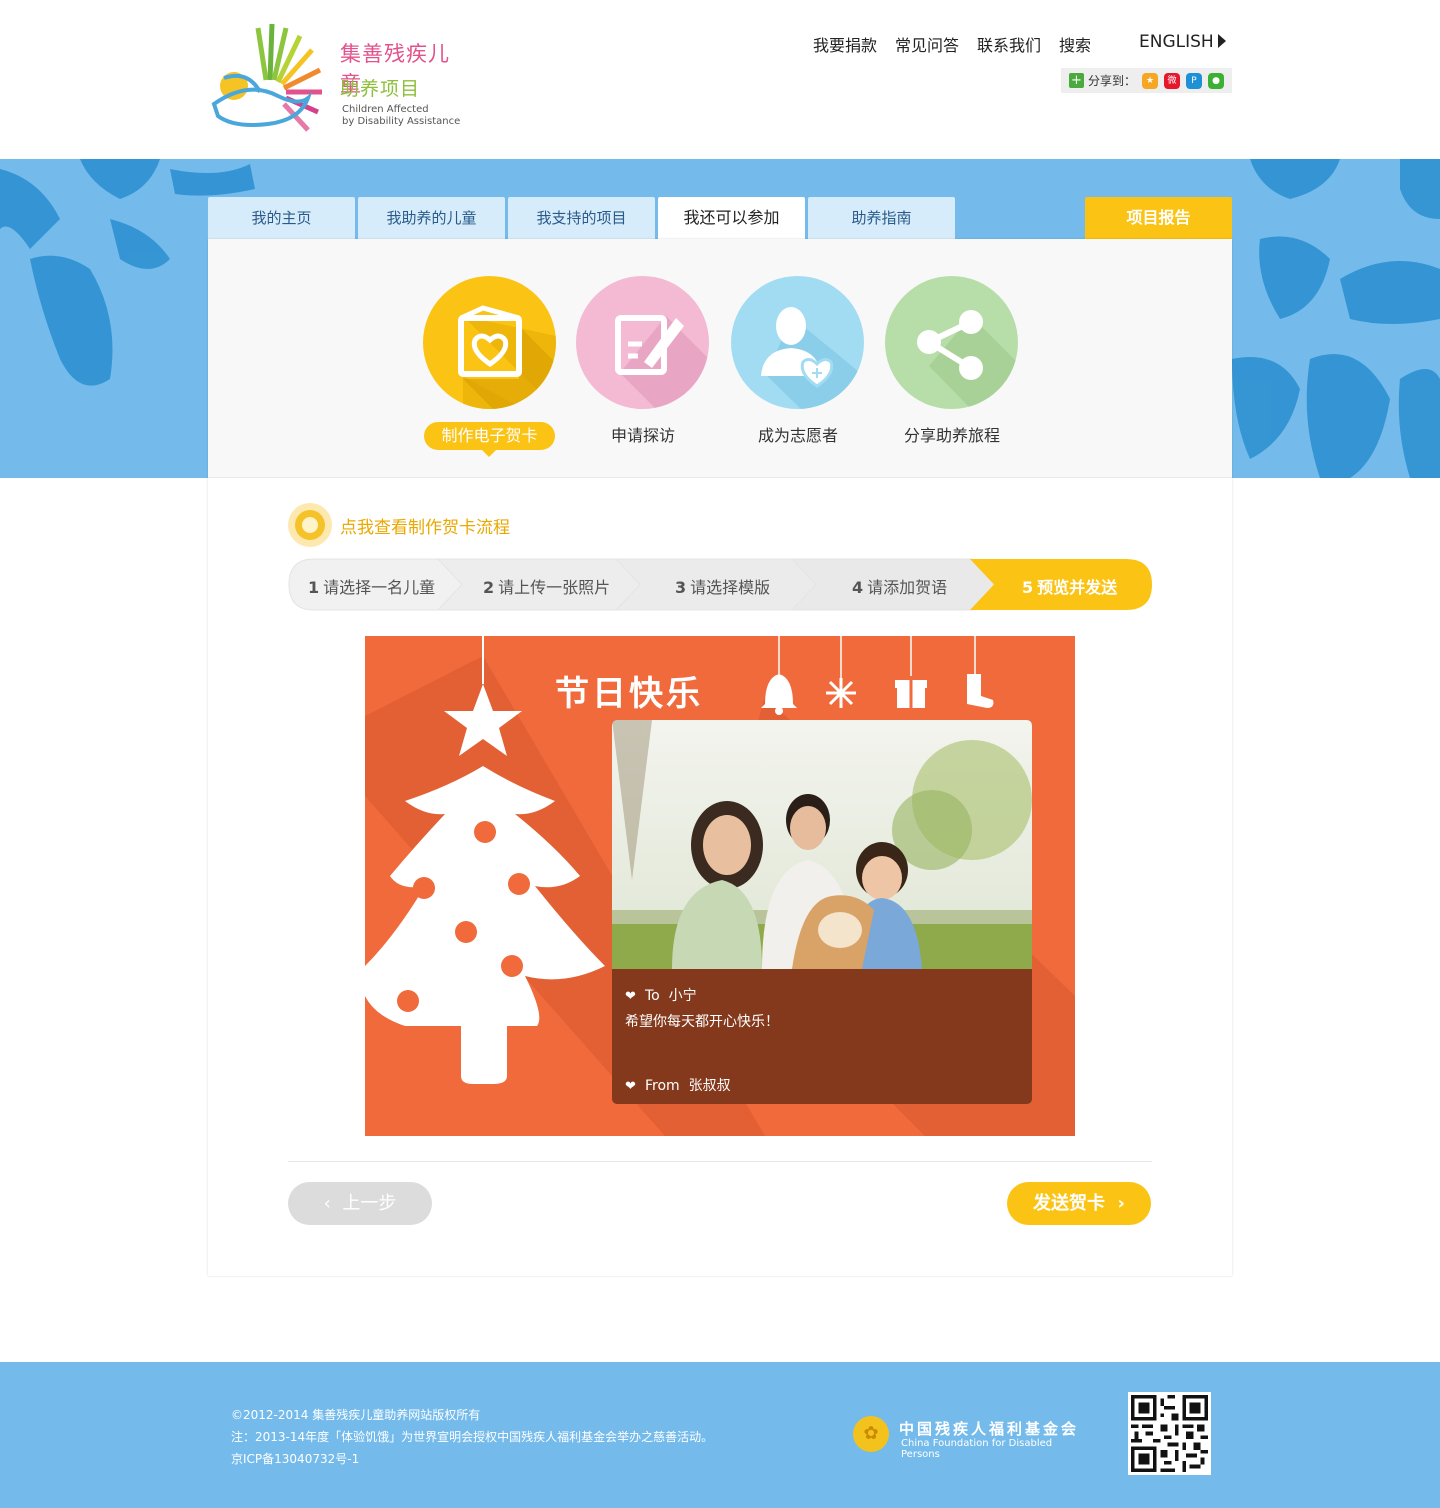  Describe the element at coordinates (401, 121) in the screenshot. I see `logo-subtitle-line2: by Disability Assistance` at that location.